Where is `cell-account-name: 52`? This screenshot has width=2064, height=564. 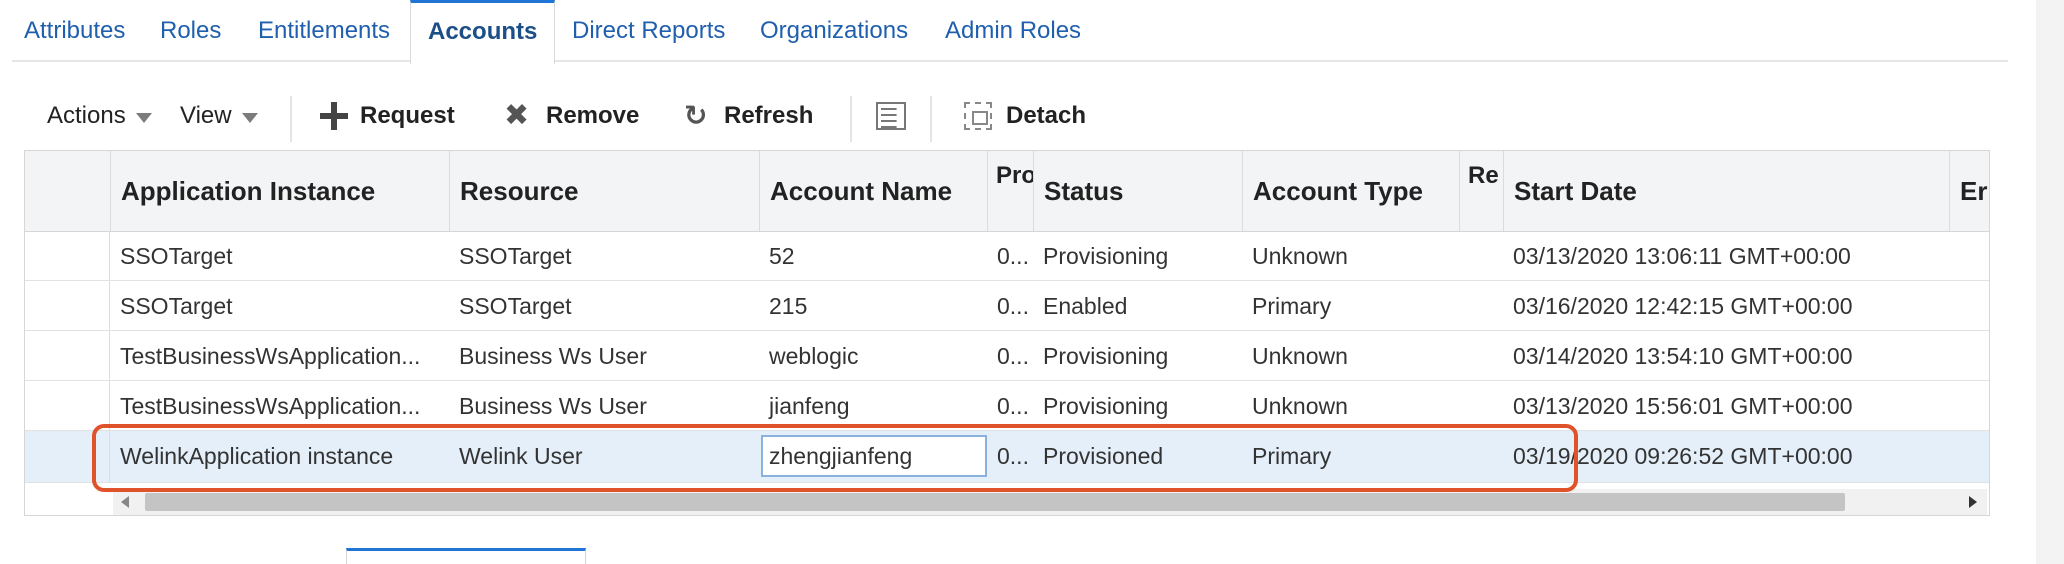 cell-account-name: 52 is located at coordinates (782, 256).